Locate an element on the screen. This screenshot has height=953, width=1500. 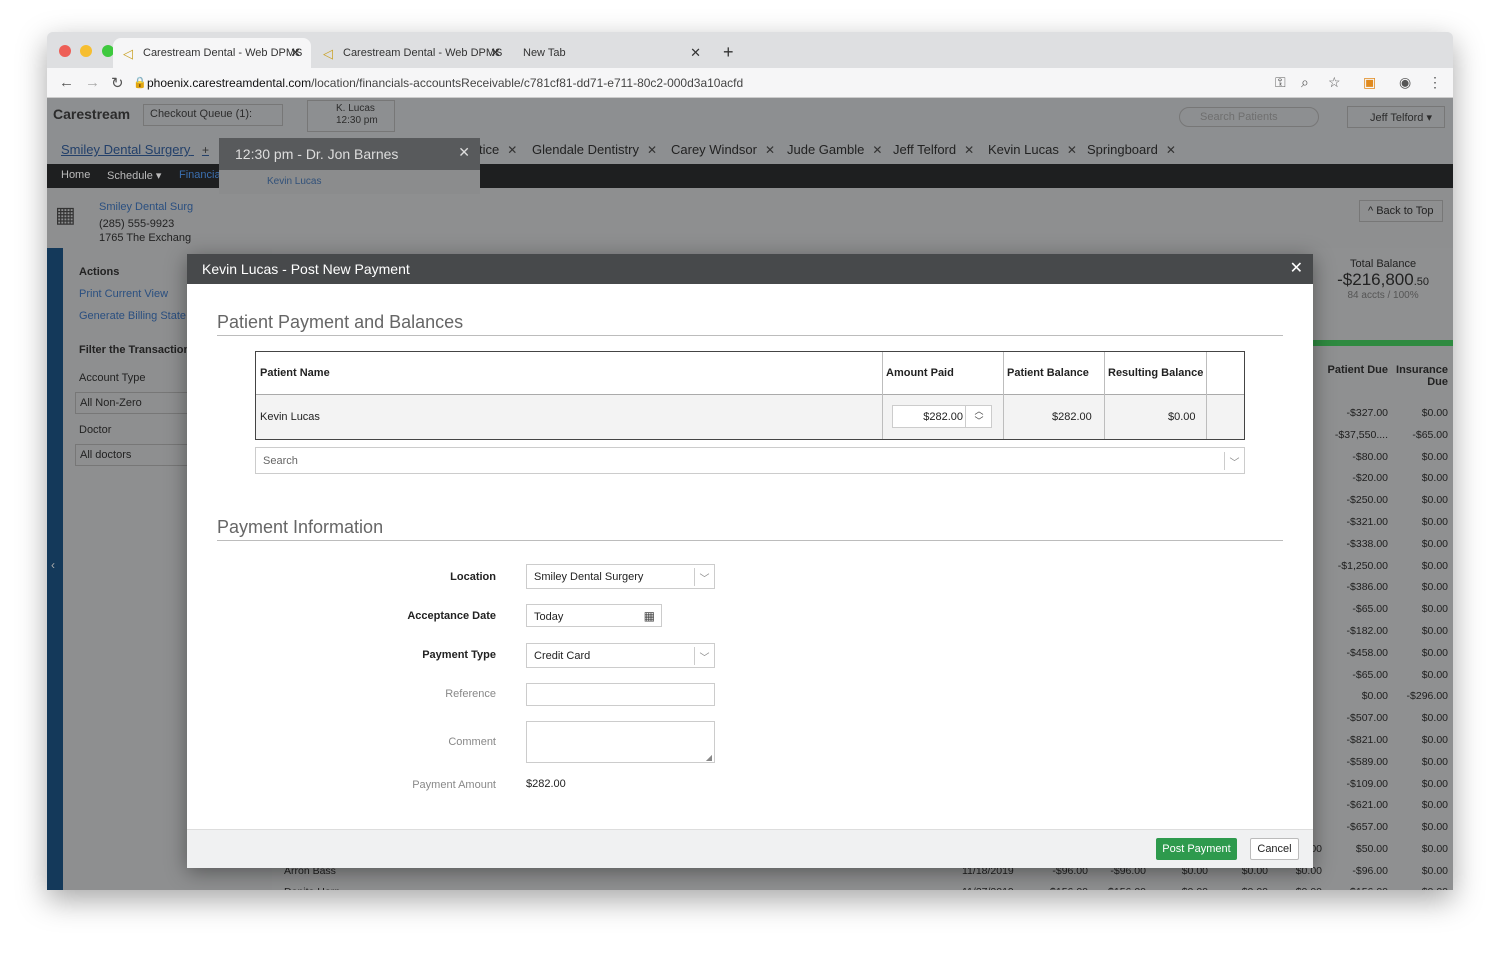
resize-handle-icon: ◢ is located at coordinates (709, 757).